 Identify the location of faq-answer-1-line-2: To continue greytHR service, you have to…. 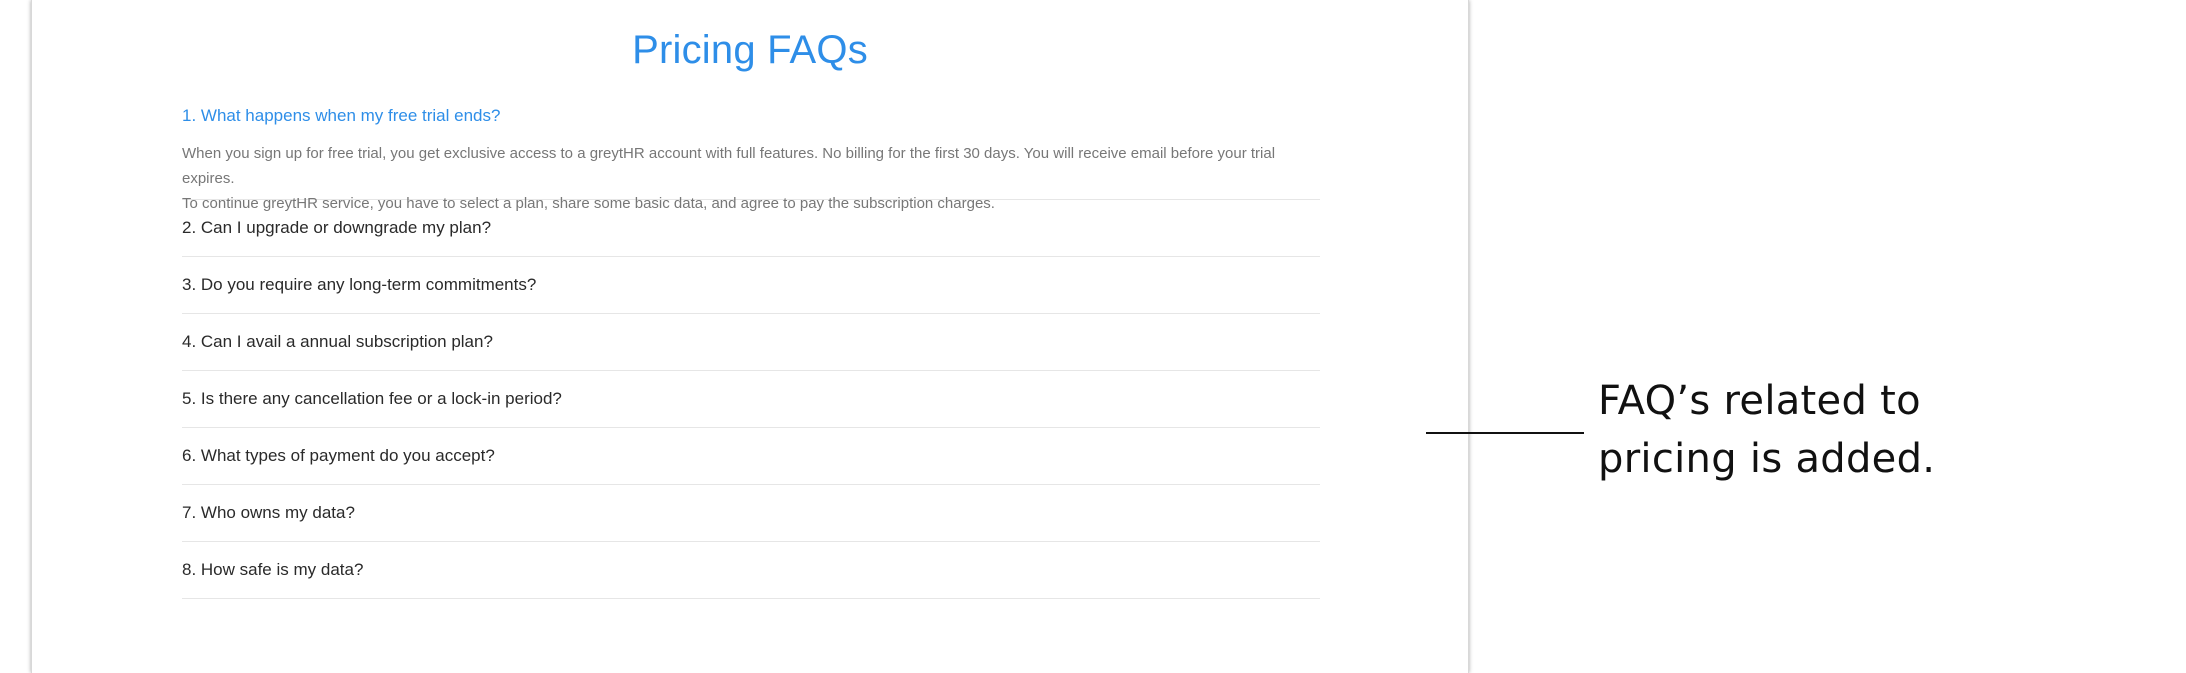
(588, 203).